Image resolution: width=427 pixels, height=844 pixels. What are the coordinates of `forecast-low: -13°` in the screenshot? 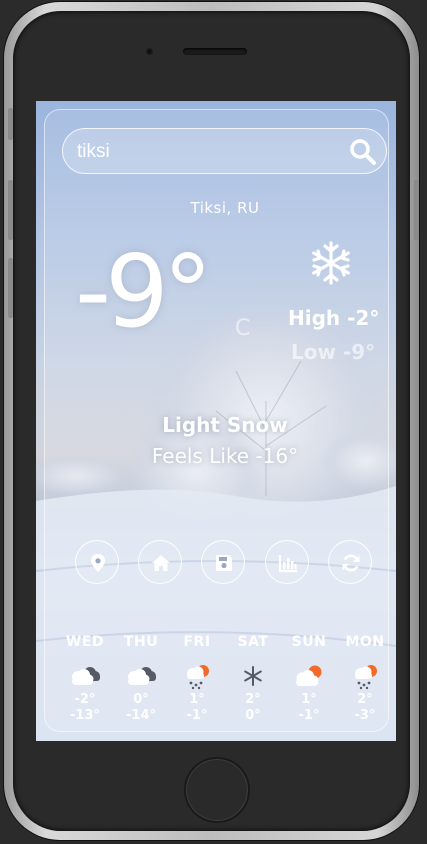 It's located at (85, 715).